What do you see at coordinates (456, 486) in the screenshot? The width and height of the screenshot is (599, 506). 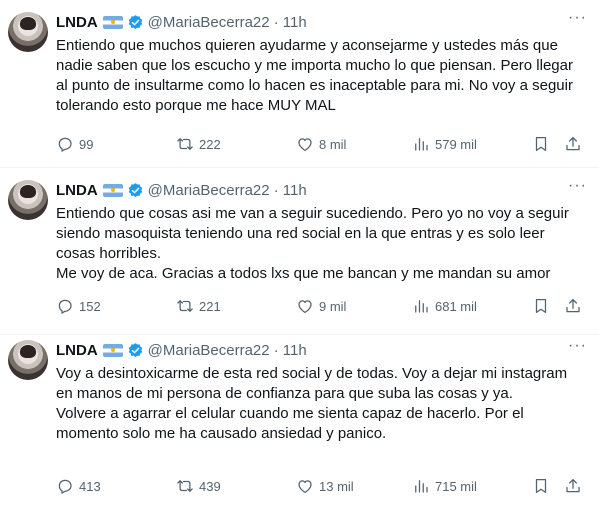 I see `views-count: 715 mil` at bounding box center [456, 486].